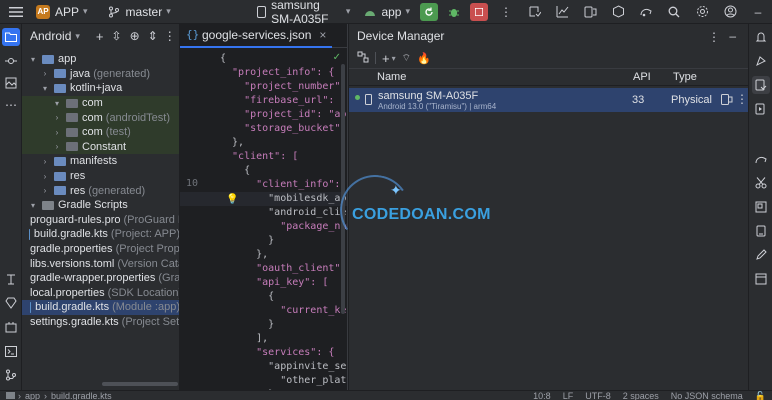  Describe the element at coordinates (100, 103) in the screenshot. I see `tree-item: ▾ com` at that location.